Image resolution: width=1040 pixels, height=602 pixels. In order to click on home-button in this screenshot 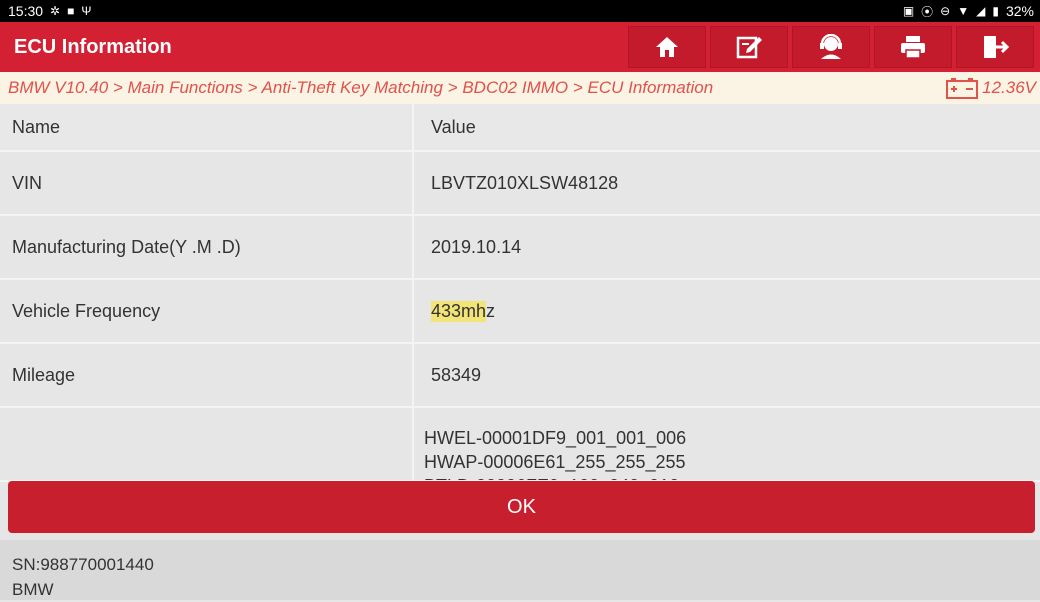, I will do `click(667, 47)`.